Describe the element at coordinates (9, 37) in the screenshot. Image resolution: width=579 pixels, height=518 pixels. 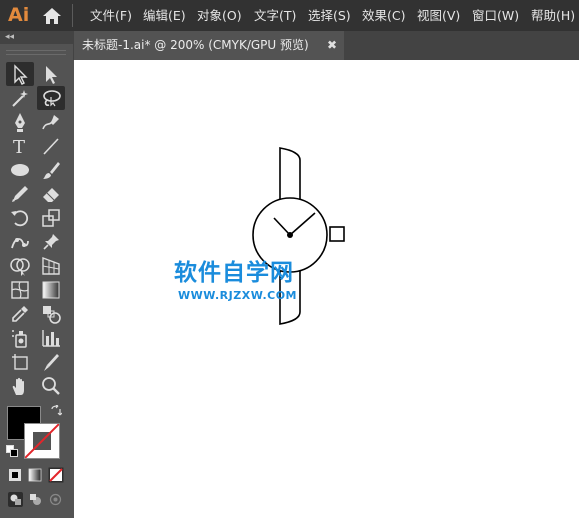
I see `collapse-panel-icon: ◂◂` at that location.